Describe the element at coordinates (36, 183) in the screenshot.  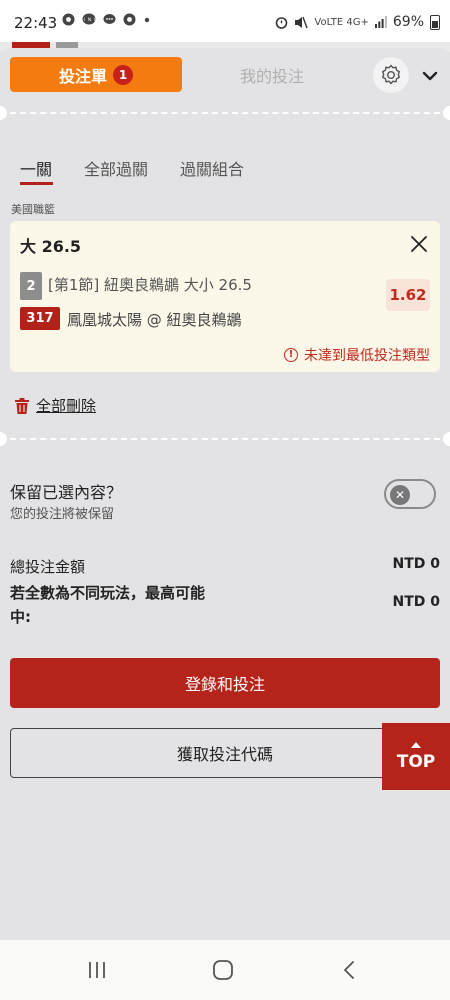
I see `active-tab-indicator` at that location.